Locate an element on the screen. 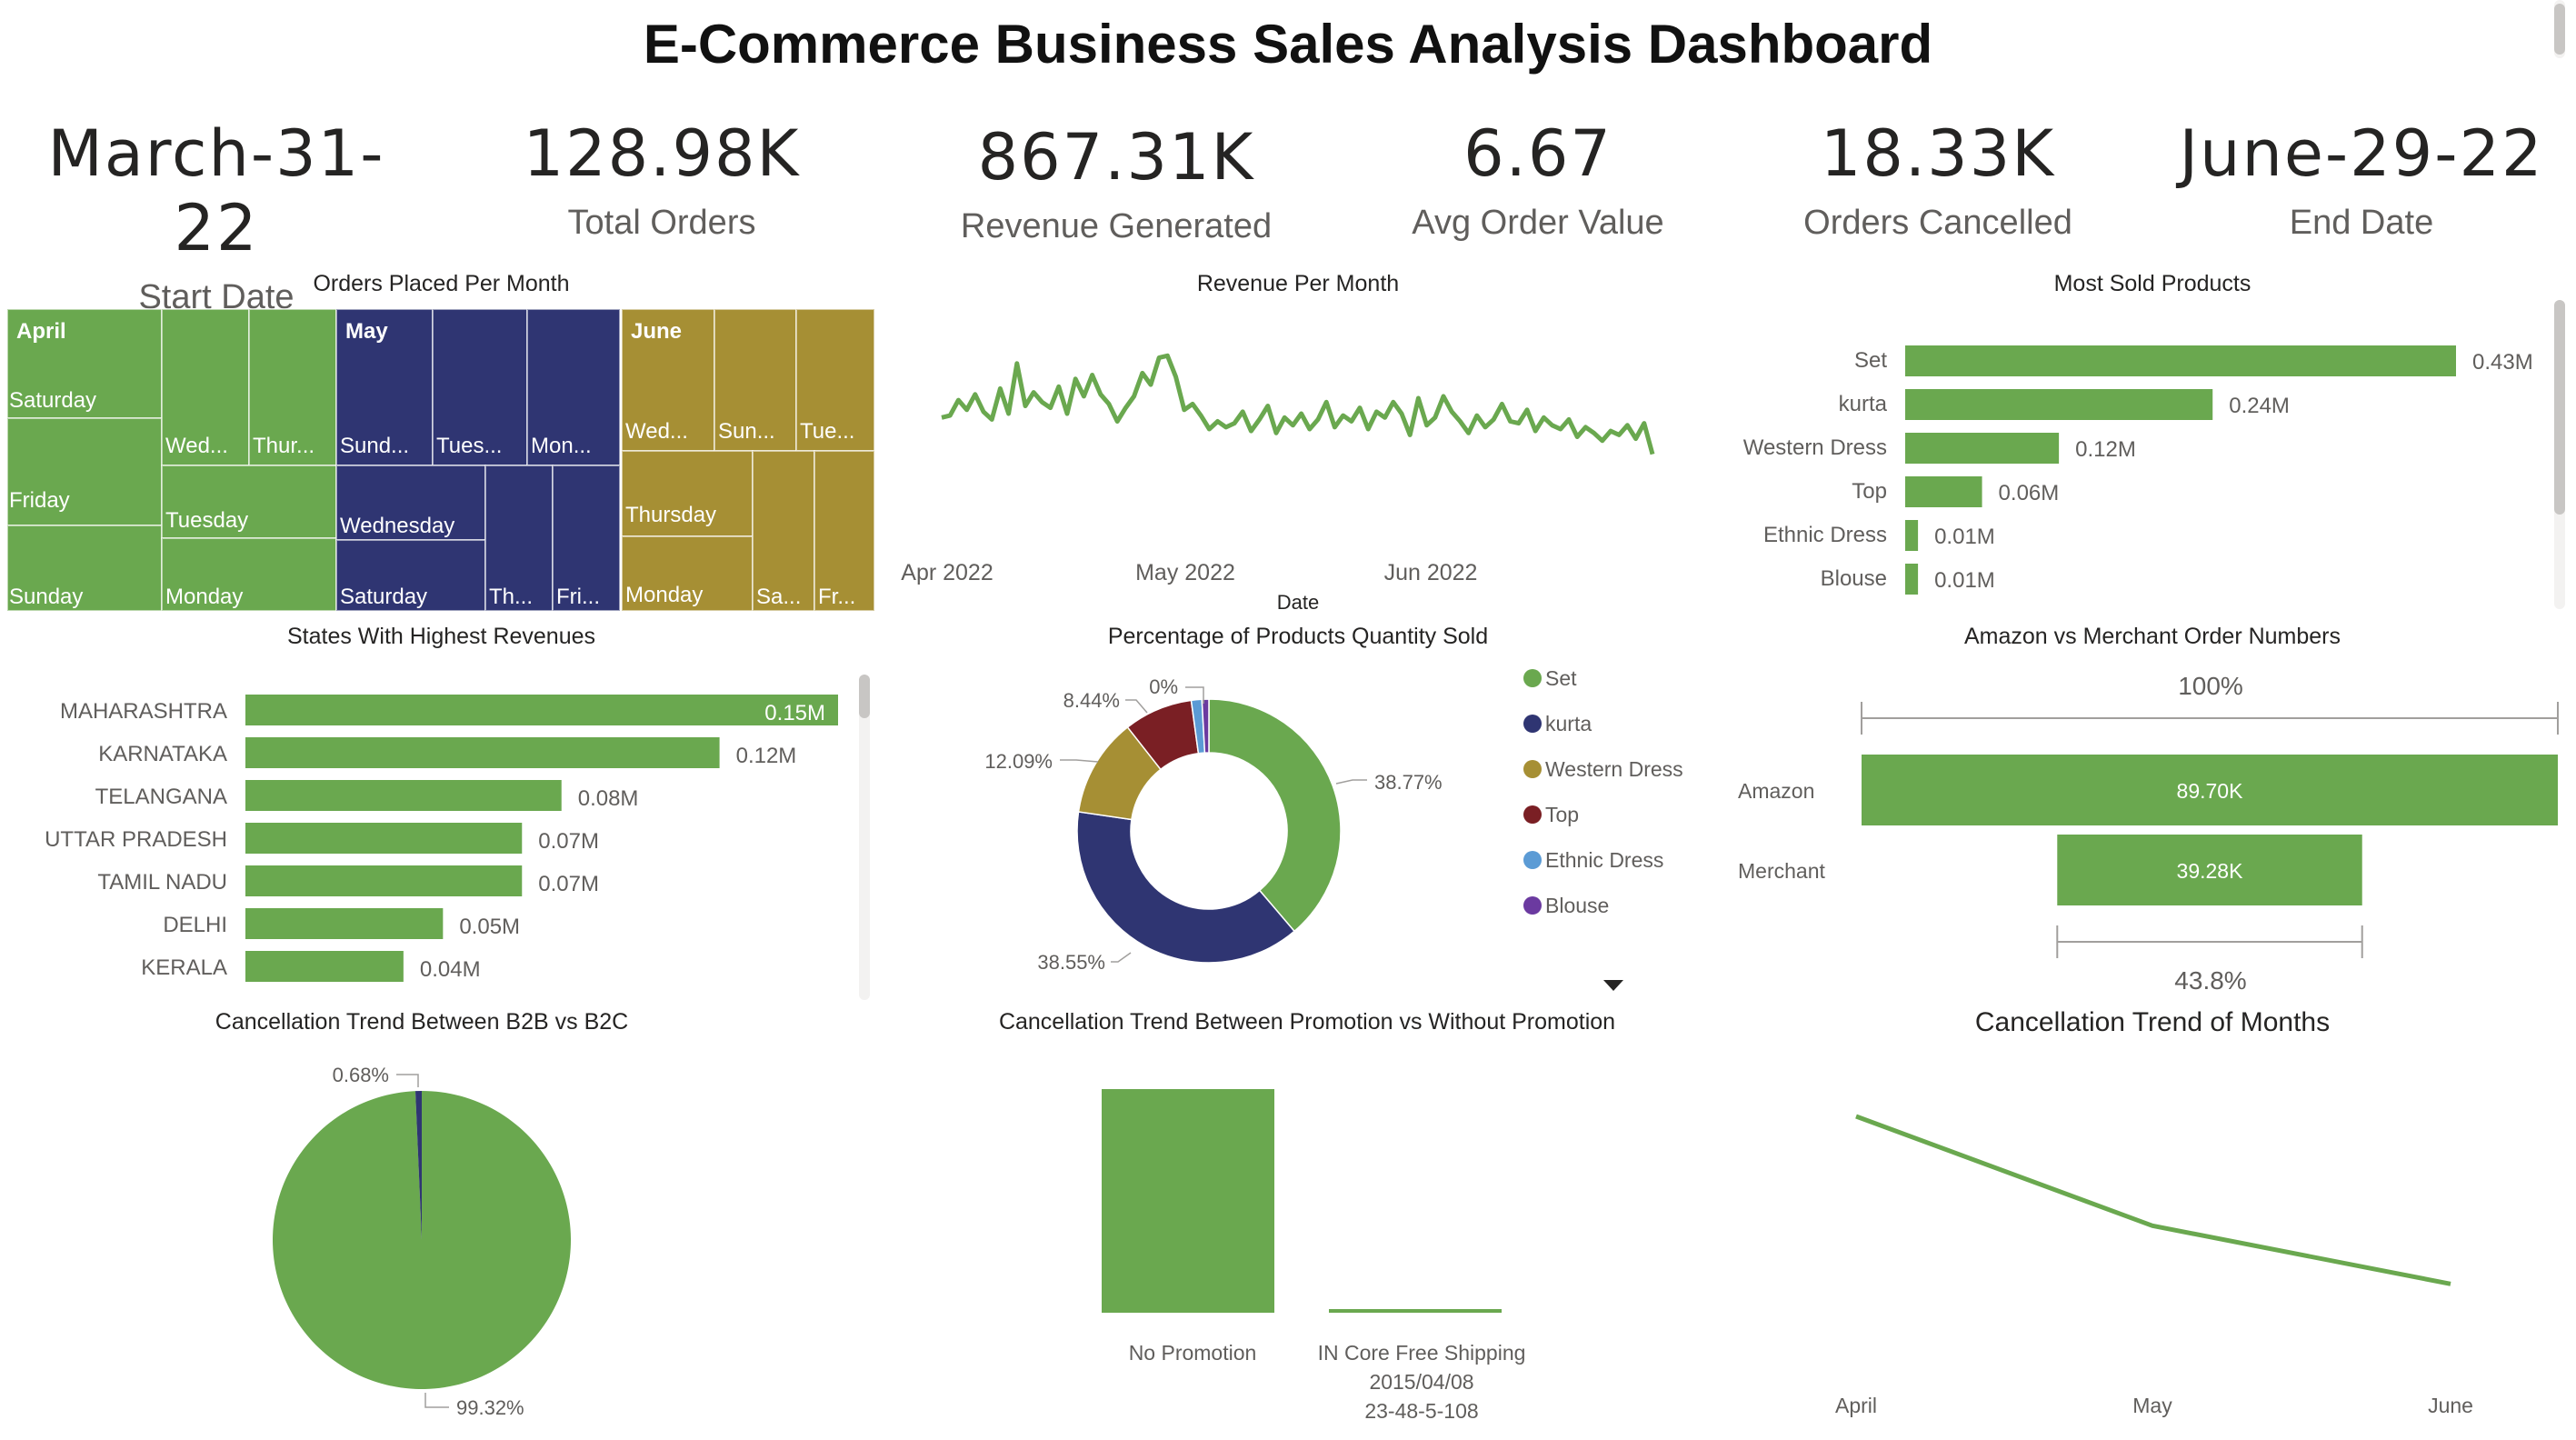 Image resolution: width=2576 pixels, height=1440 pixels. page-scrollbar-thumb is located at coordinates (2559, 29).